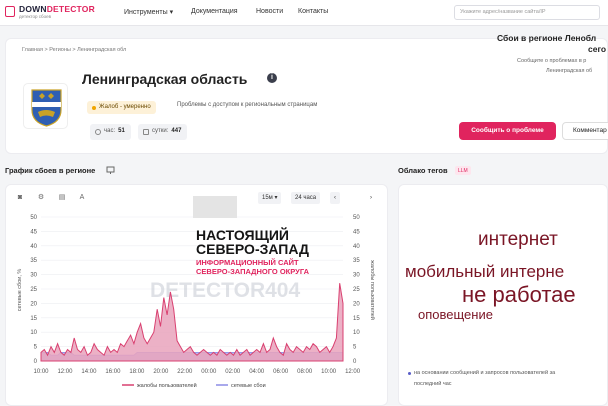 The width and height of the screenshot is (608, 406). What do you see at coordinates (215, 207) in the screenshot?
I see `watermark-shape` at bounding box center [215, 207].